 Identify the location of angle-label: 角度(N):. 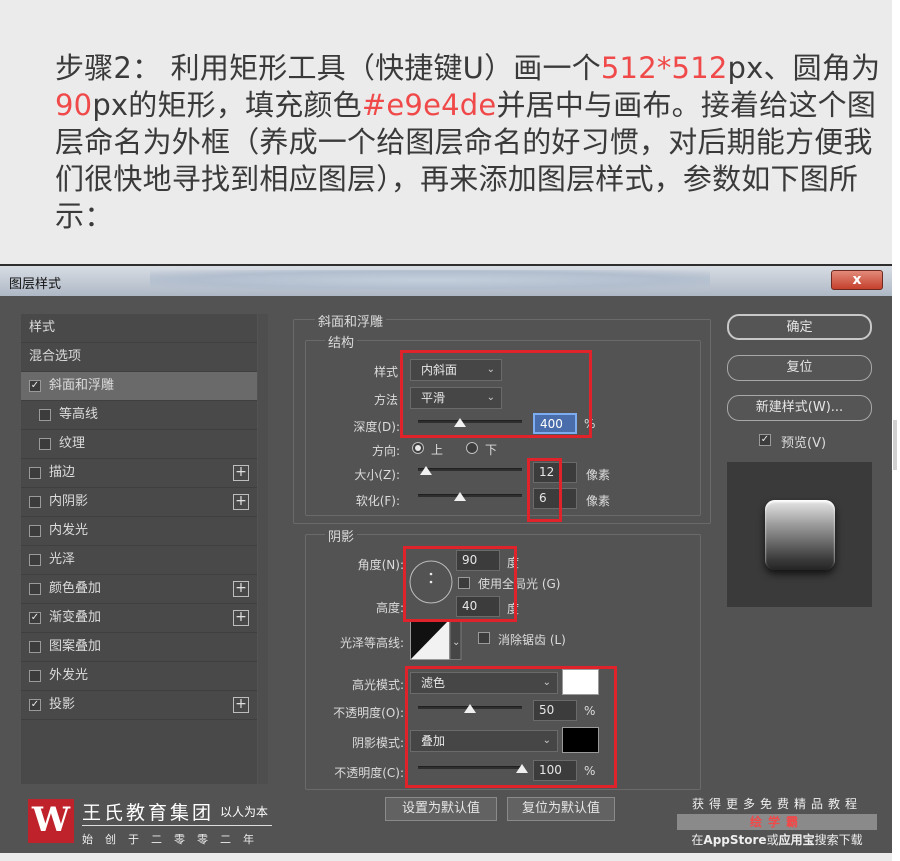
(380, 565).